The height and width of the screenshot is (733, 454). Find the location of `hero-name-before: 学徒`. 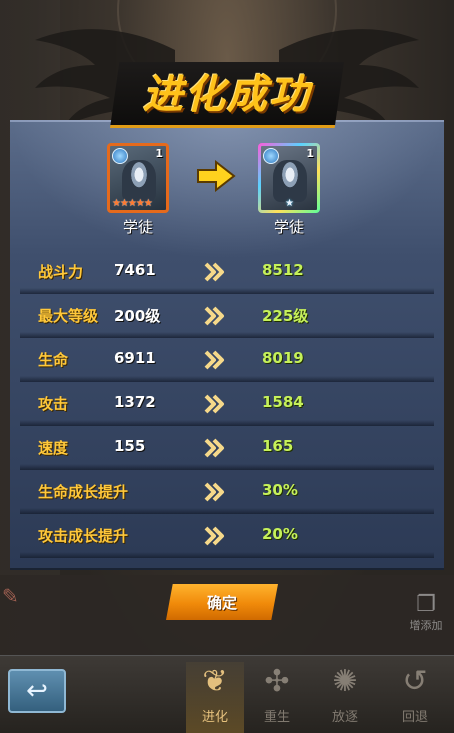

hero-name-before: 学徒 is located at coordinates (137, 227).